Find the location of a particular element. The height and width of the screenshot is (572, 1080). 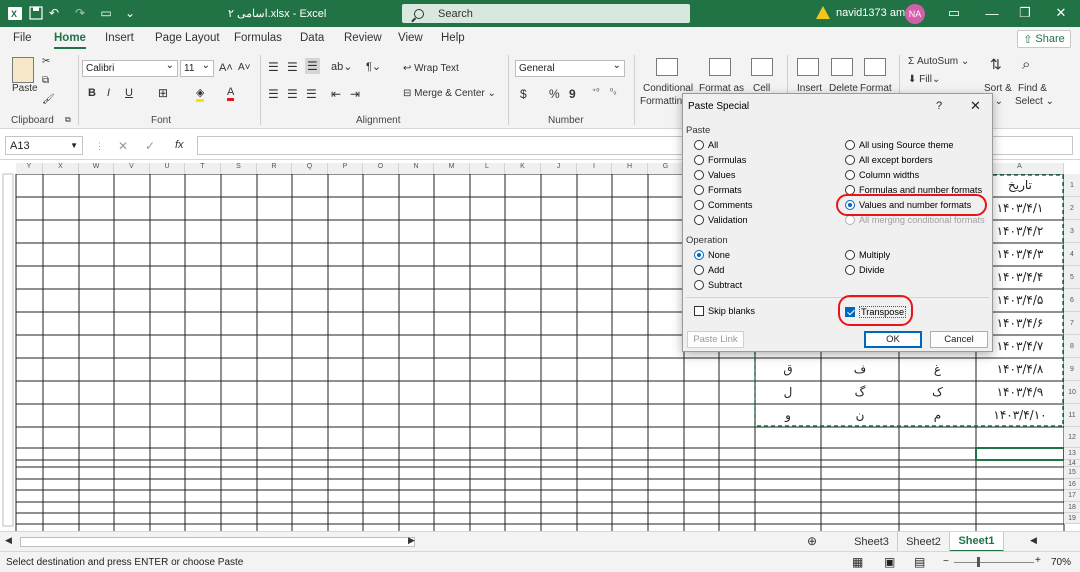

sheet-tab-sheet3: Sheet3 is located at coordinates (872, 542).